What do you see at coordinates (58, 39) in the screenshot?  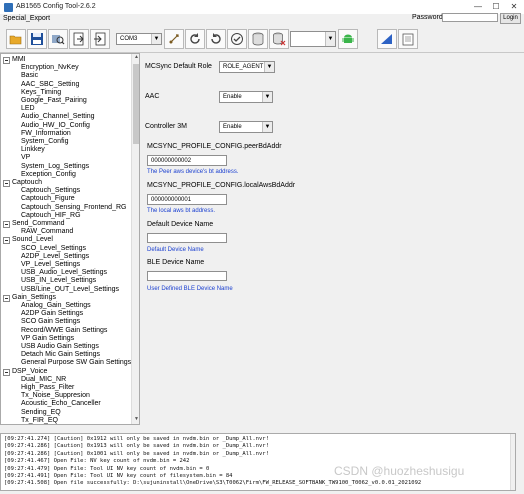 I see `search-device-icon` at bounding box center [58, 39].